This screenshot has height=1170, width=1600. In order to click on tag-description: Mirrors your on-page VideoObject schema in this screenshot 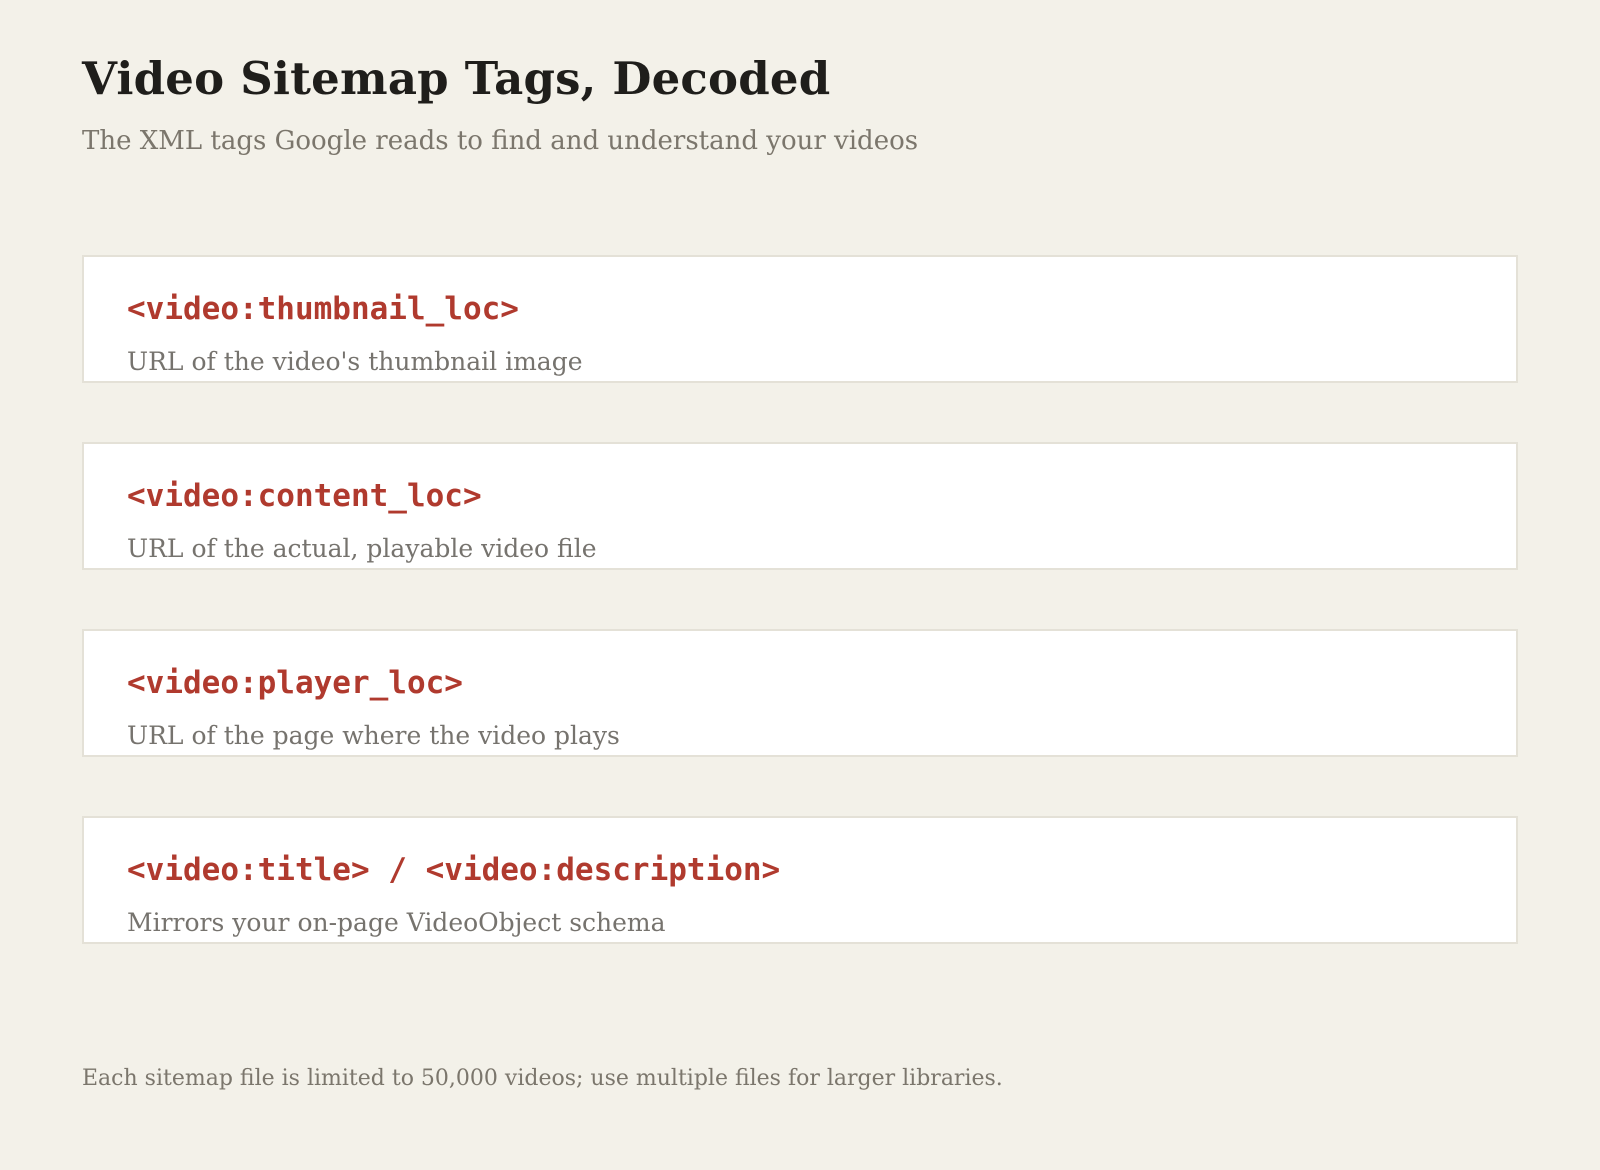, I will do `click(396, 922)`.